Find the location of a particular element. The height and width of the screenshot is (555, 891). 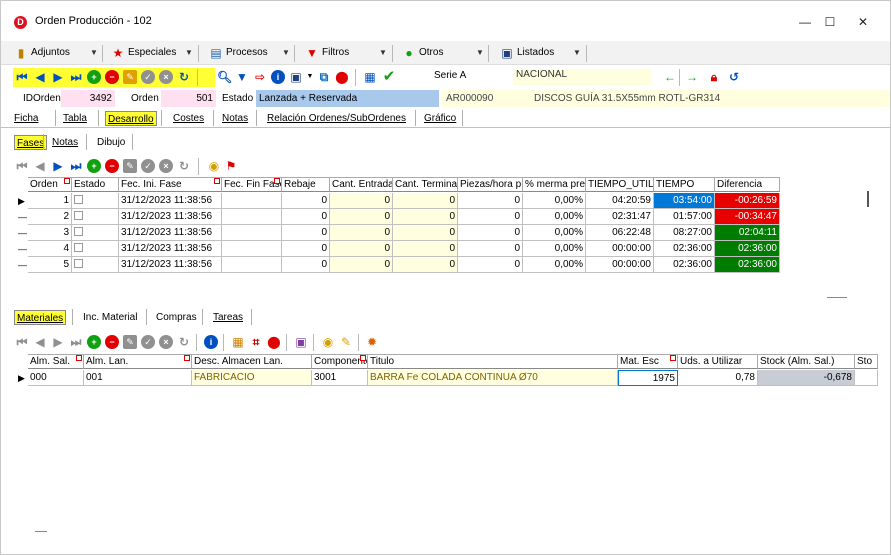

coins-icon: ◉ is located at coordinates (214, 166).